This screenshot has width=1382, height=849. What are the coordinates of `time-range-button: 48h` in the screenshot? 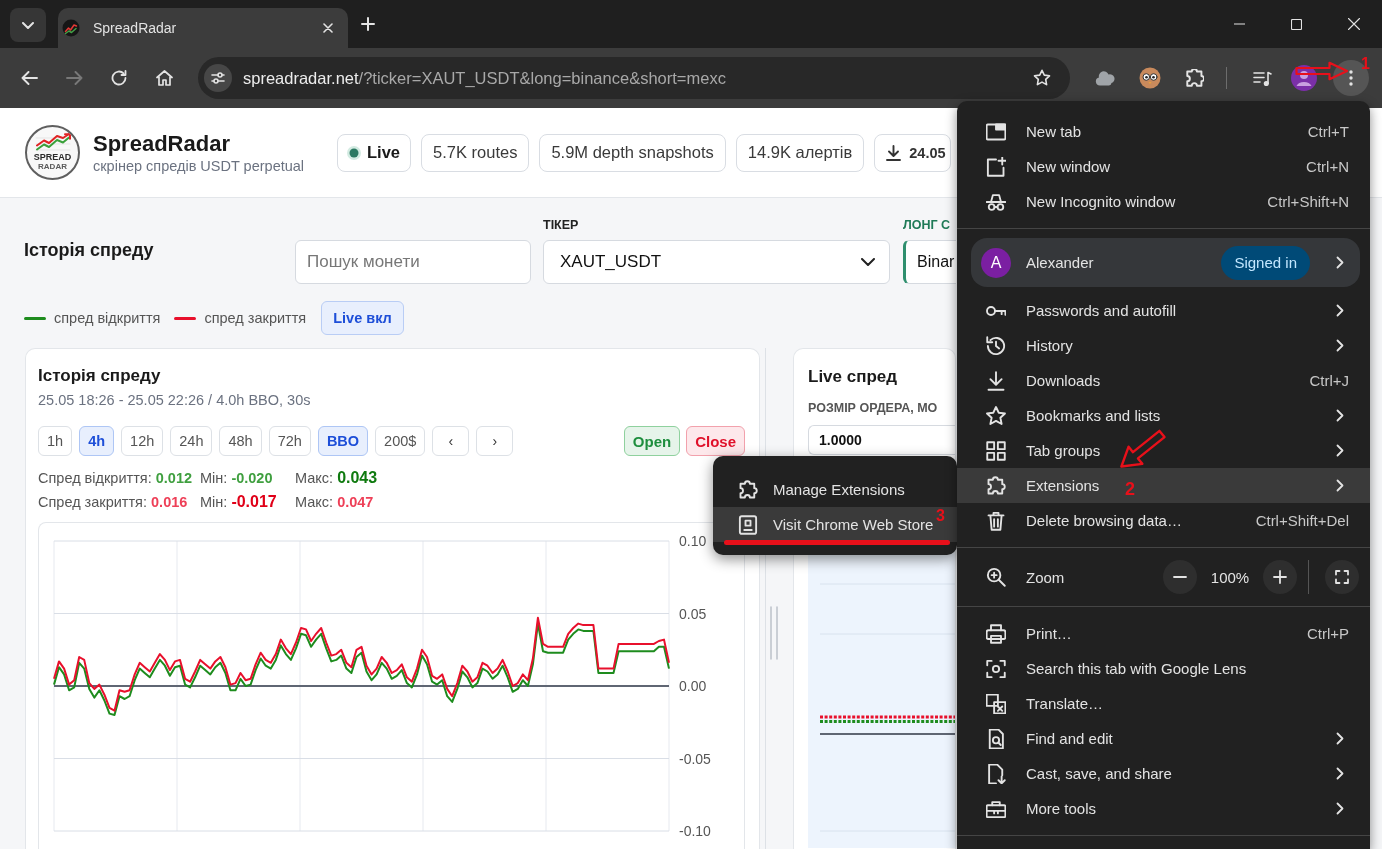 It's located at (240, 441).